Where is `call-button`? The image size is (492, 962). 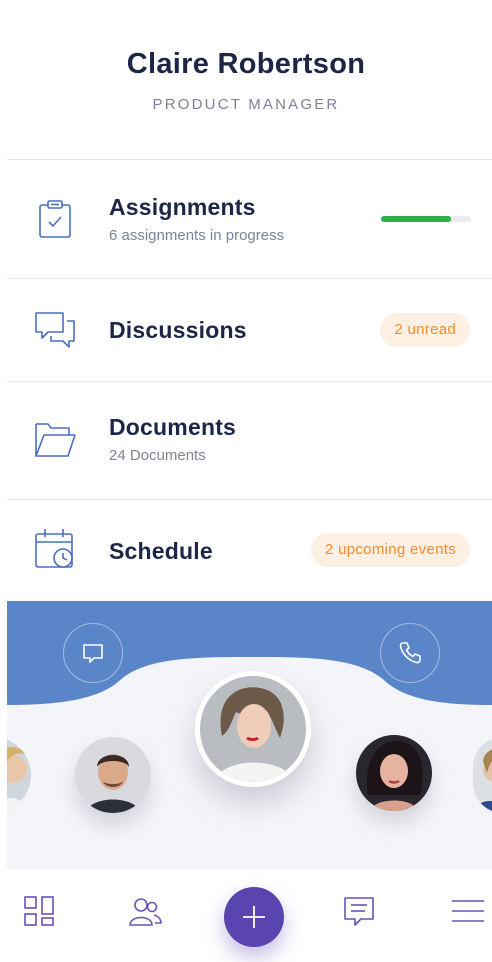
call-button is located at coordinates (410, 653).